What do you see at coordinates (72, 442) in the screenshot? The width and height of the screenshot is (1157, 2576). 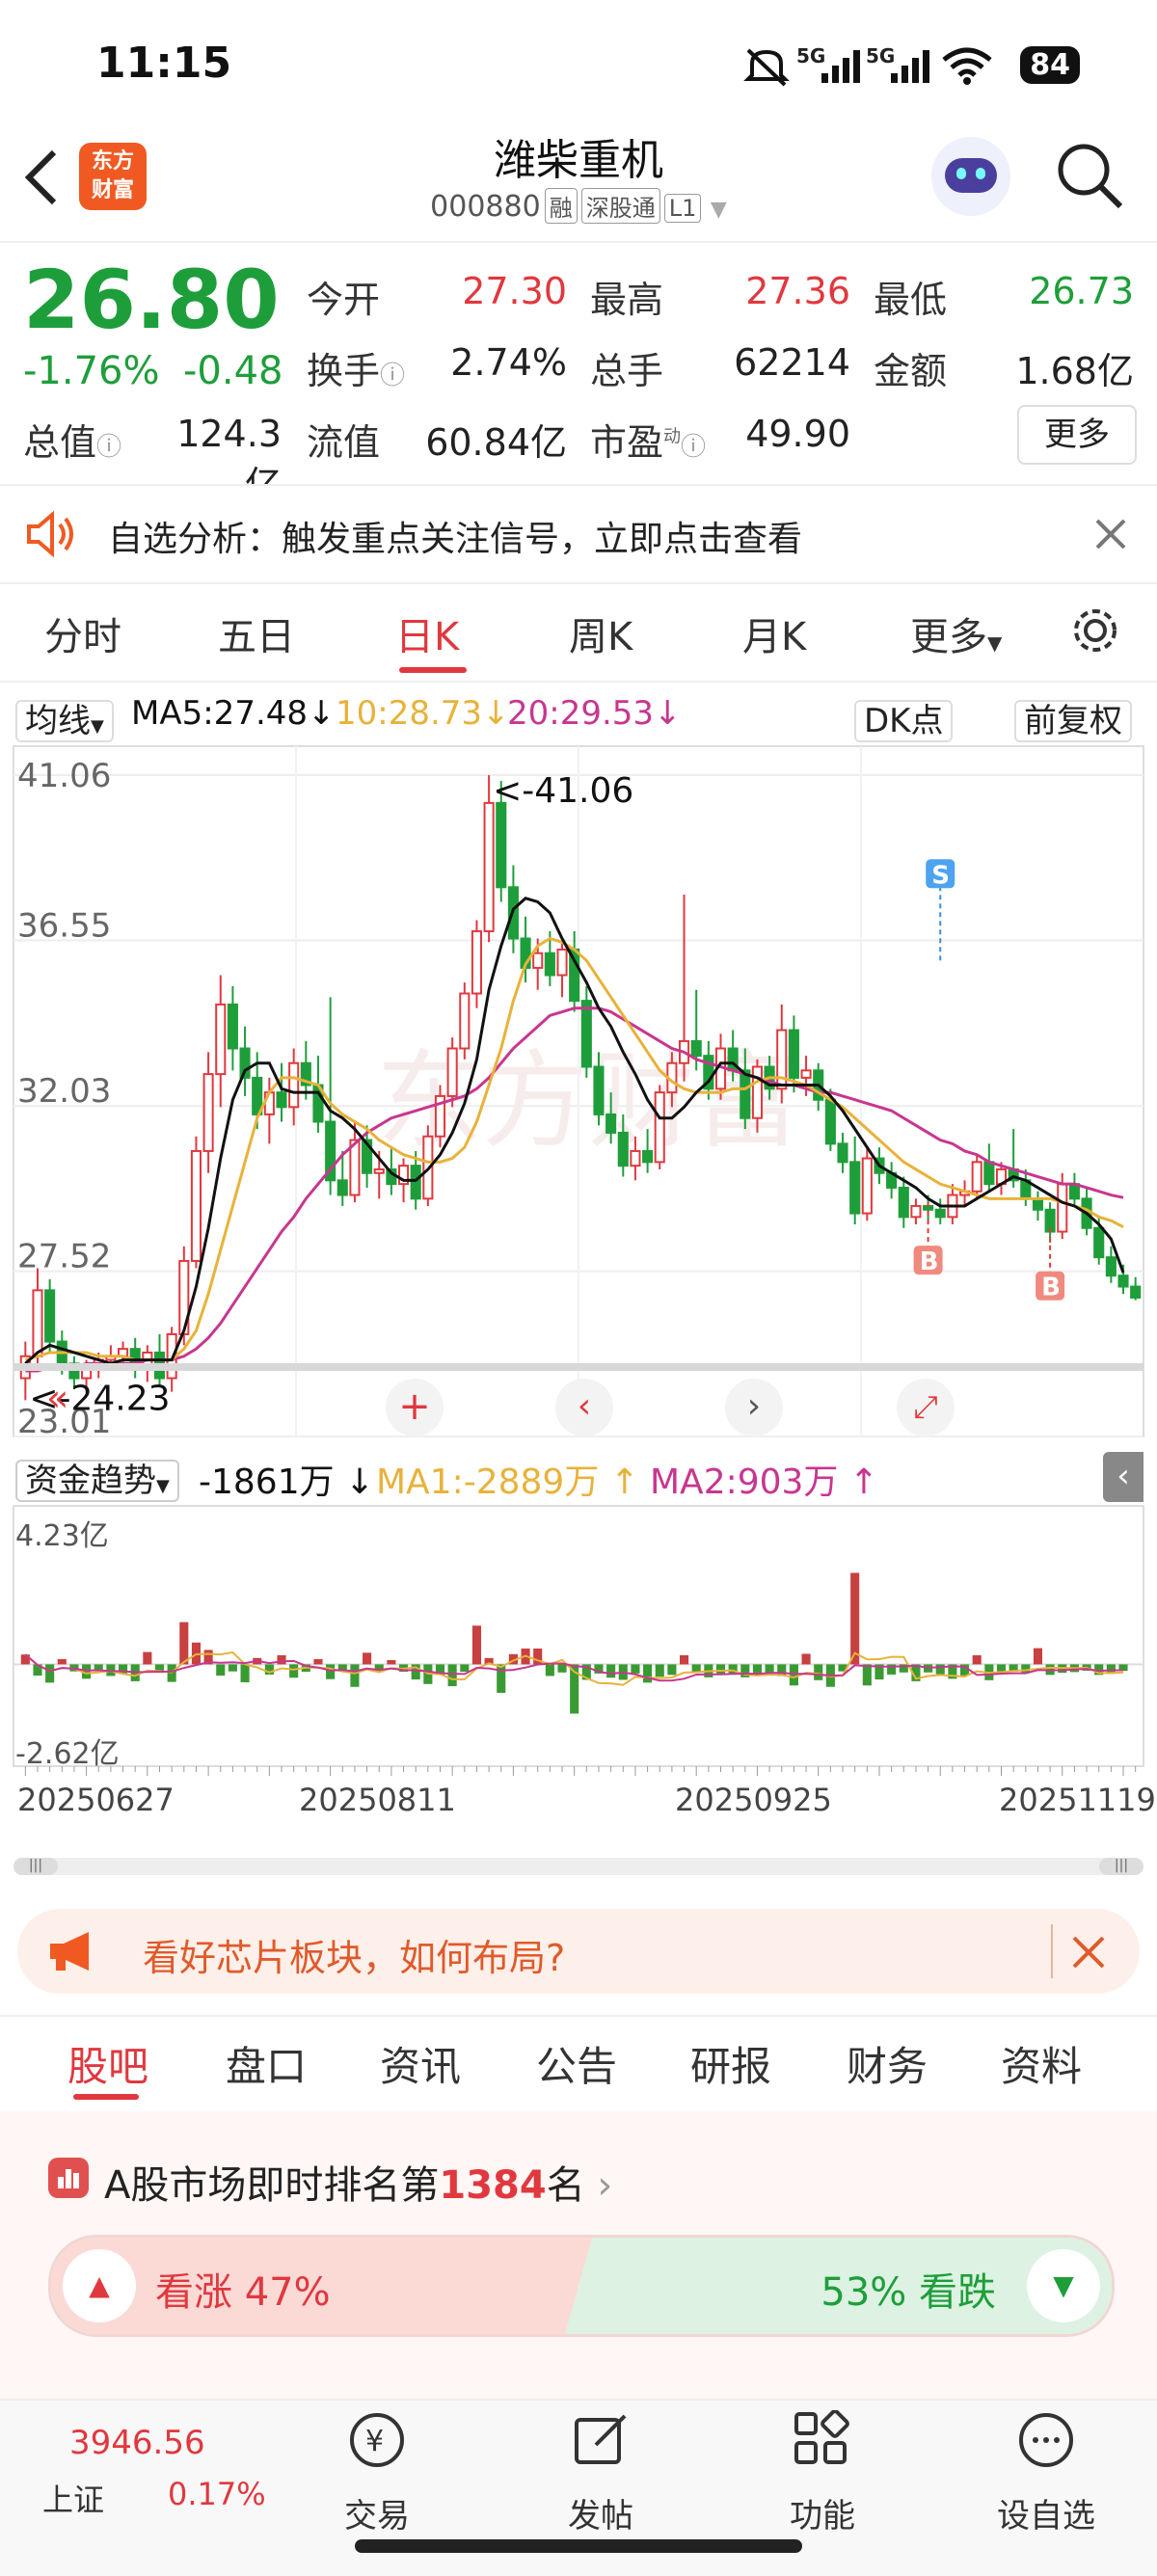 I see `market-cap-label: 总值ⓘ` at bounding box center [72, 442].